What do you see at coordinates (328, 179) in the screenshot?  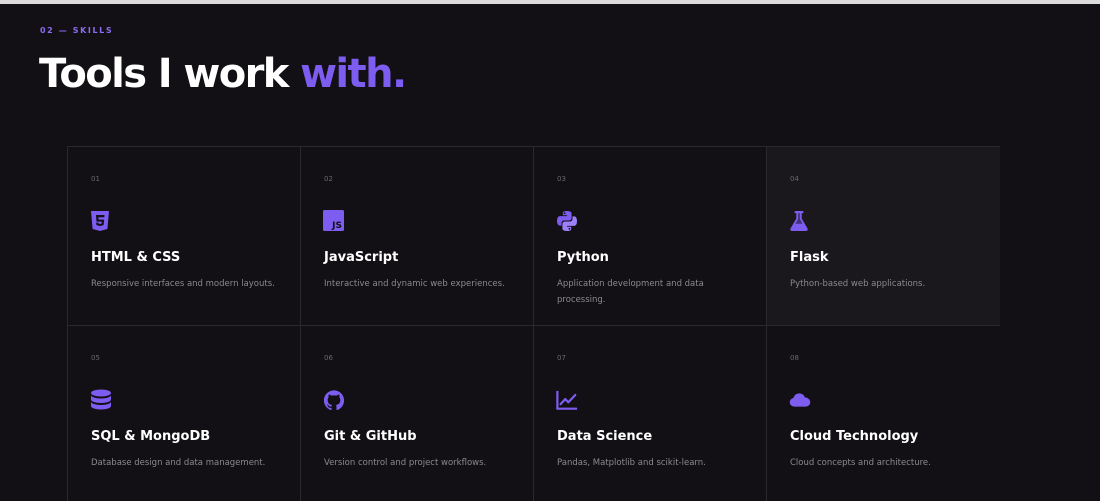 I see `card-number: 02` at bounding box center [328, 179].